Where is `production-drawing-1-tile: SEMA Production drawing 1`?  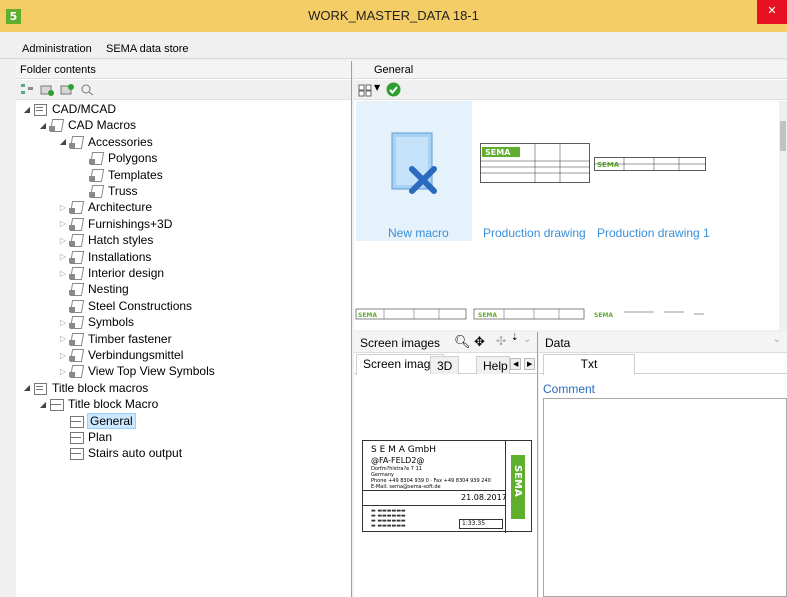
production-drawing-1-tile: SEMA Production drawing 1 is located at coordinates (652, 171).